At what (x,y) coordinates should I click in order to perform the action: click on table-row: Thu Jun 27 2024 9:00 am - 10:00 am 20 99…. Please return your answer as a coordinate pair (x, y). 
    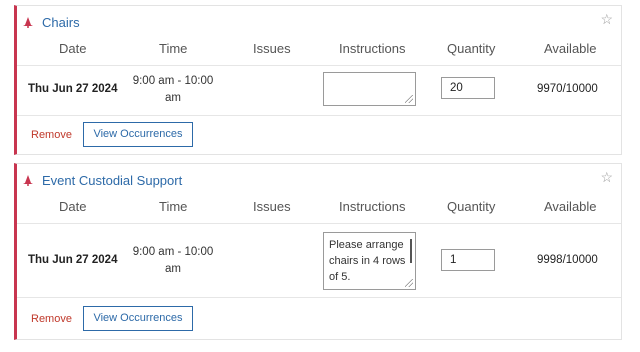
    Looking at the image, I should click on (319, 91).